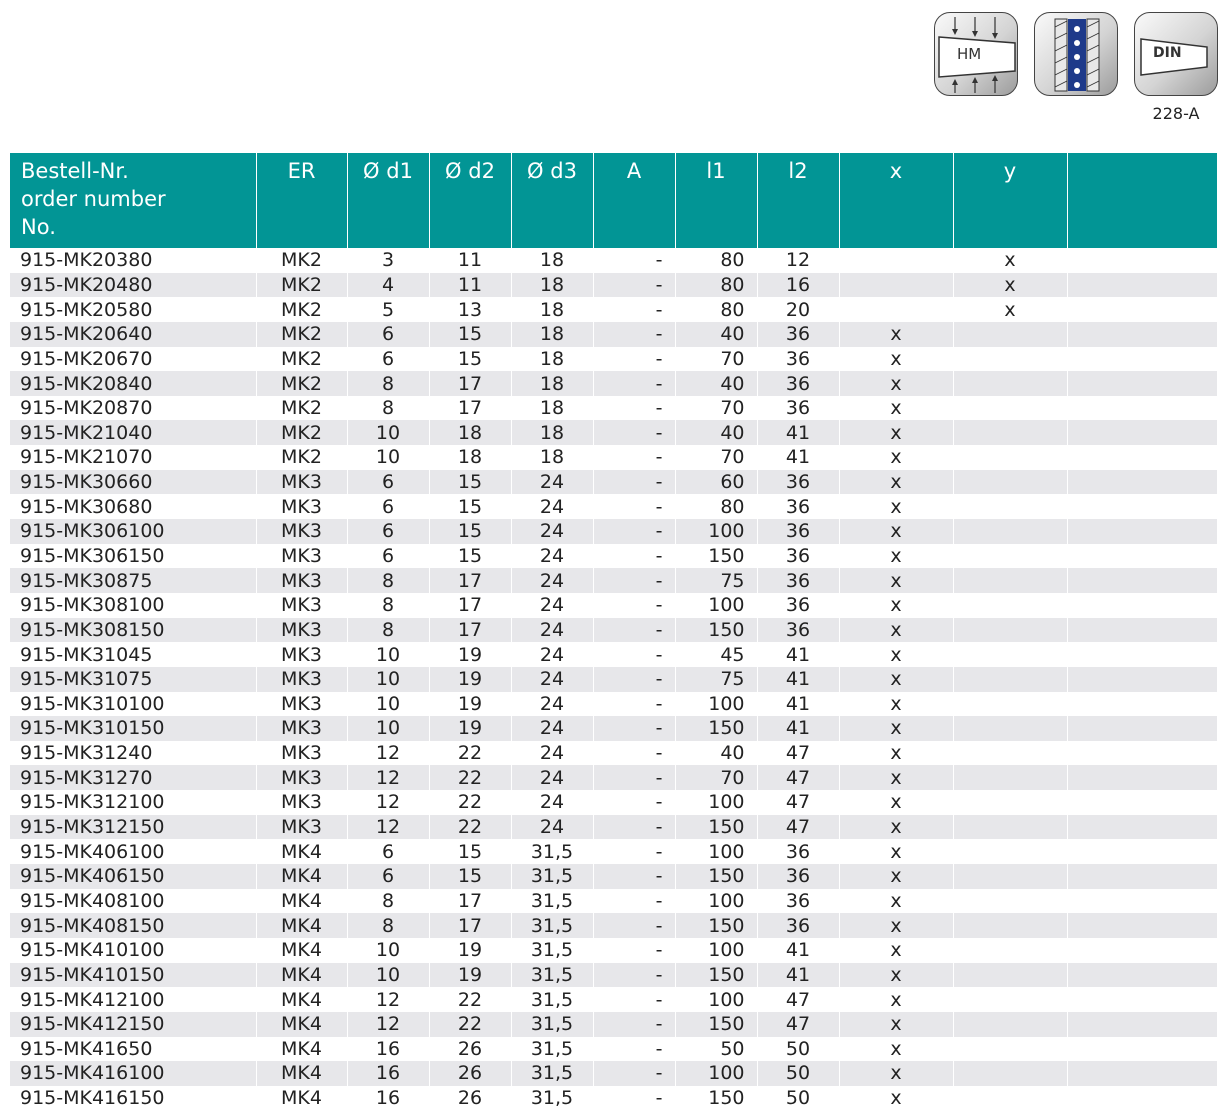 This screenshot has height=1114, width=1226. I want to click on cell-d1: 12, so click(388, 802).